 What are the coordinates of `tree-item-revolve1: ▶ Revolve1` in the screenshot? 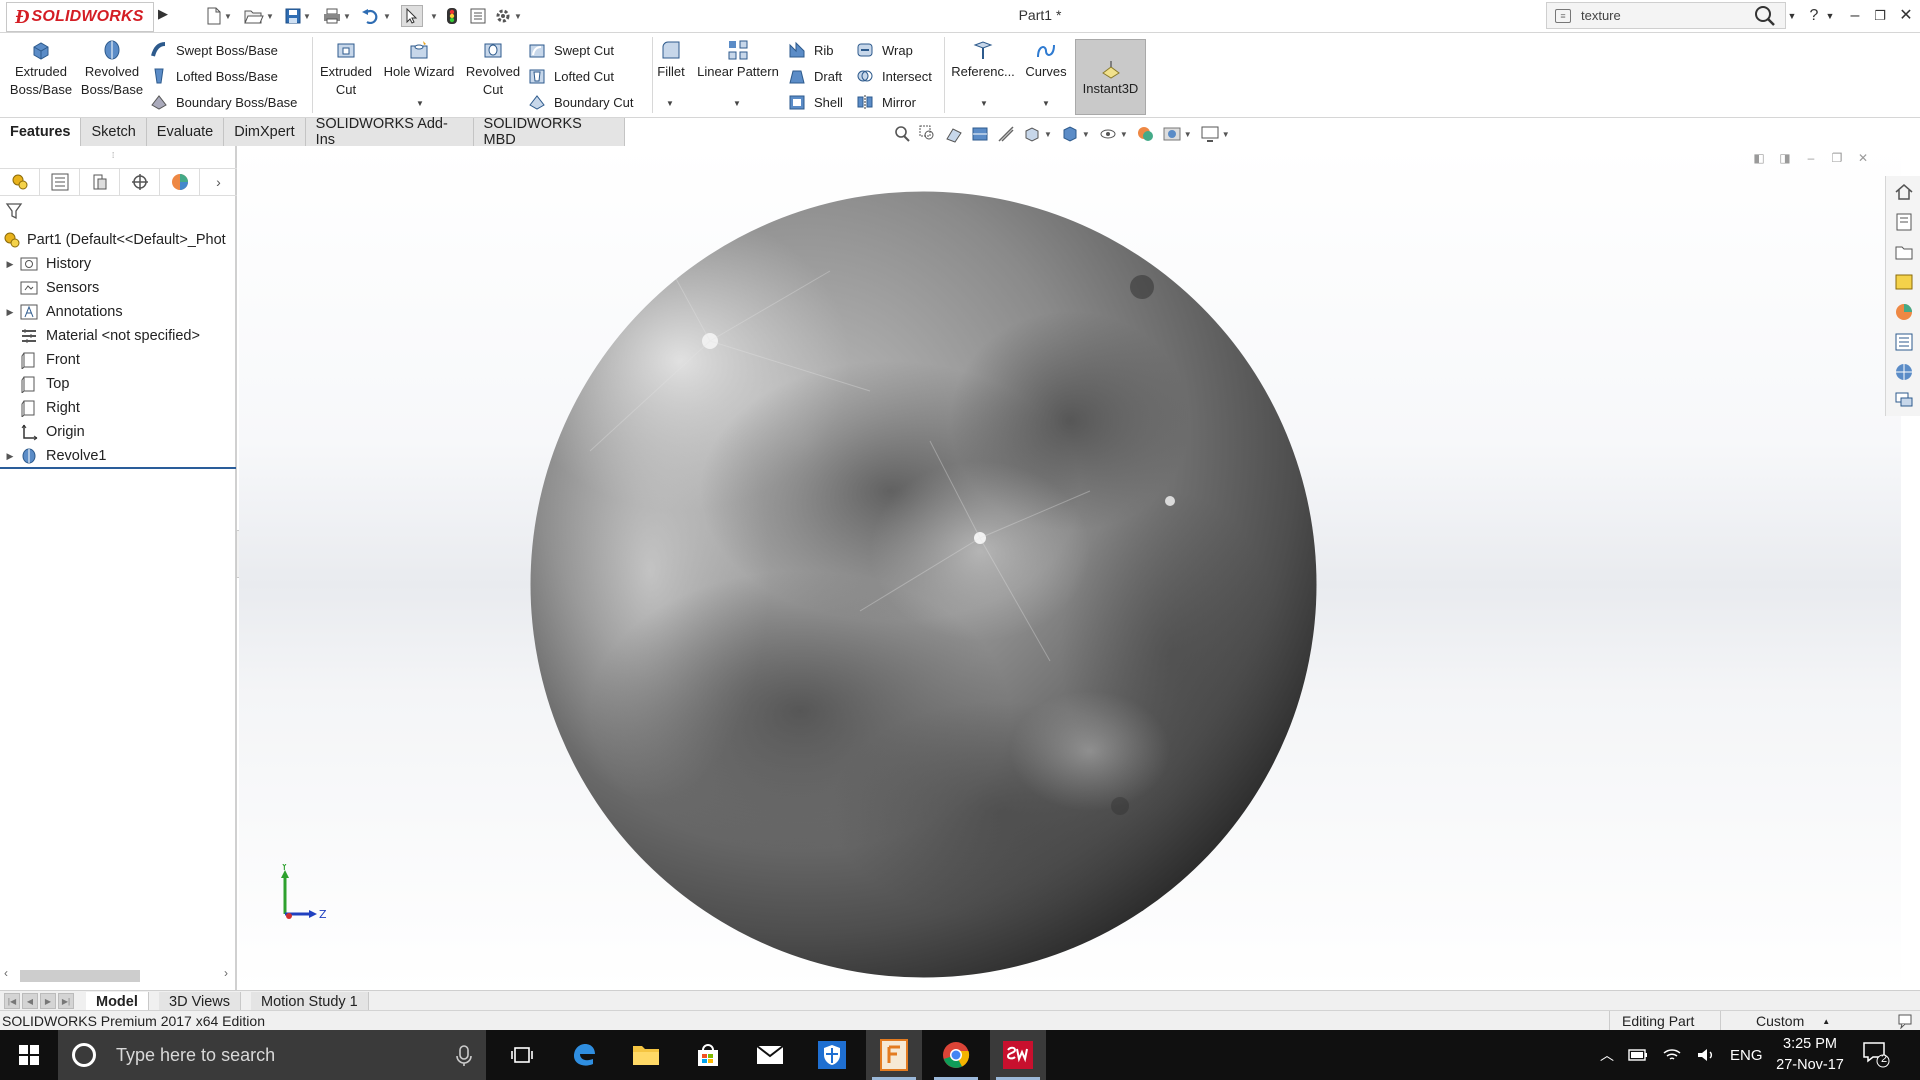 It's located at (53, 456).